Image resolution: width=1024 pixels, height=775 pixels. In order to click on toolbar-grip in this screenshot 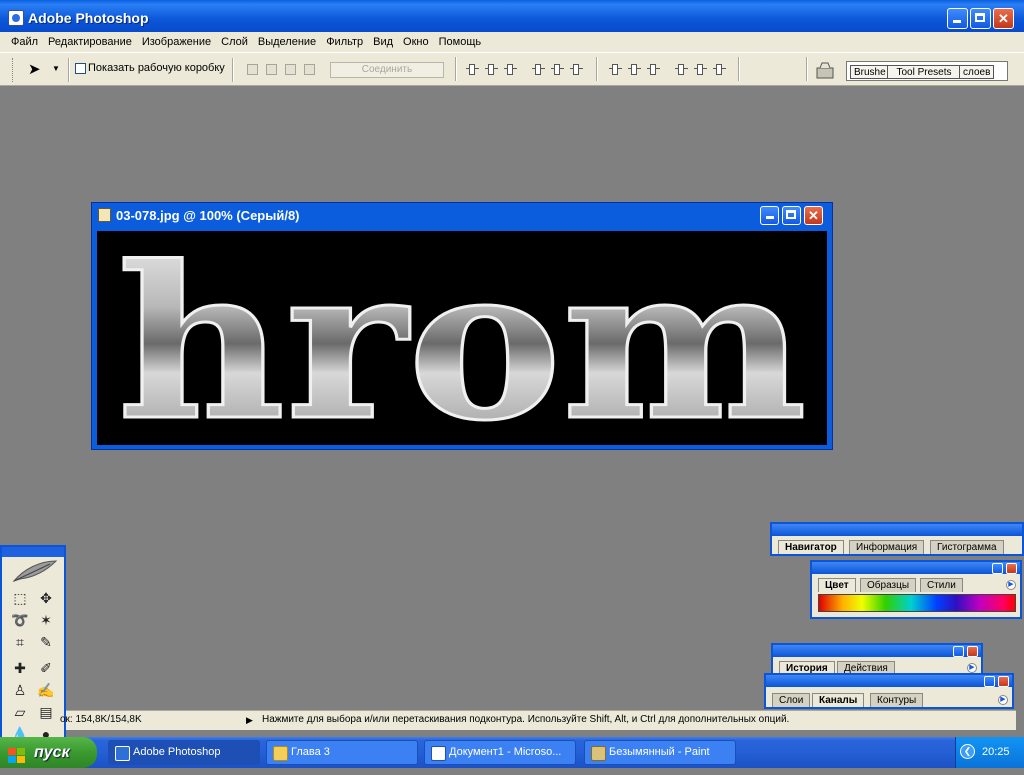, I will do `click(14, 70)`.